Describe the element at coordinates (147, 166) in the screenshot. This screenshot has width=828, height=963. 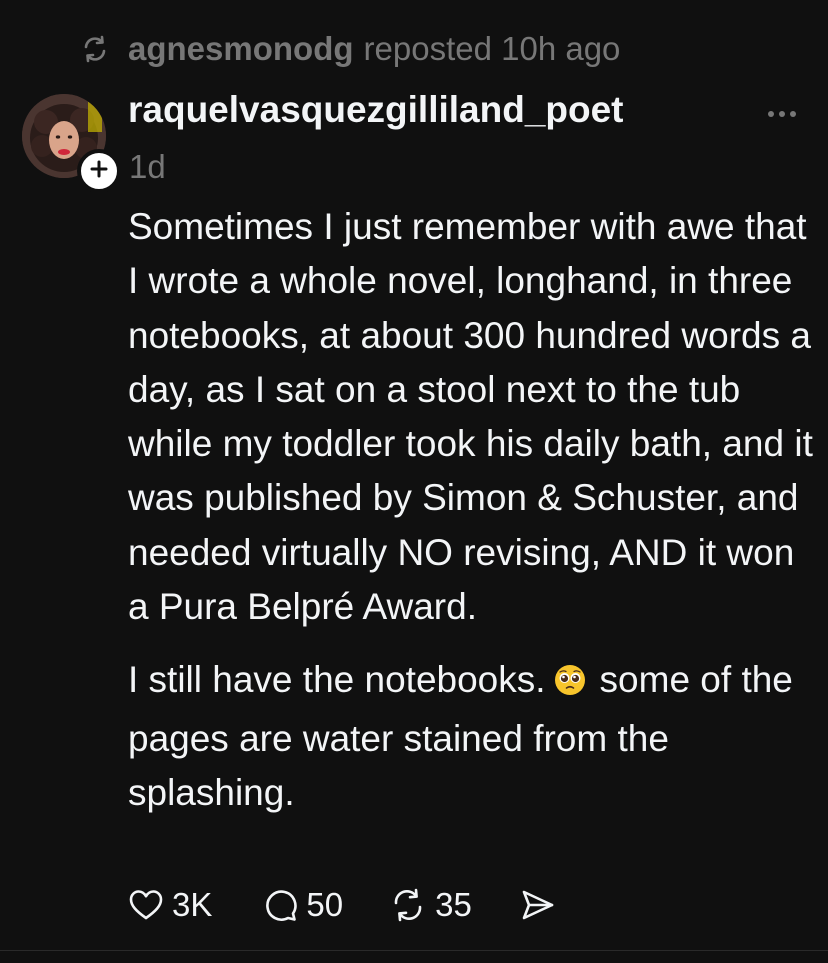
I see `post-timestamp: 1d` at that location.